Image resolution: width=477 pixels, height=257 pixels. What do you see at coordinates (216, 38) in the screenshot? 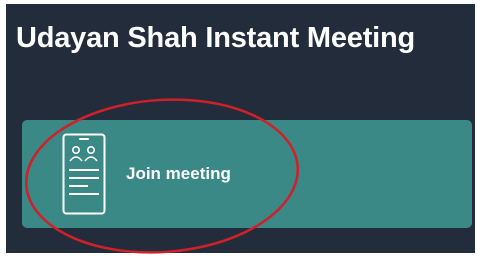
I see `page-title: Udayan Shah Instant Meeting` at bounding box center [216, 38].